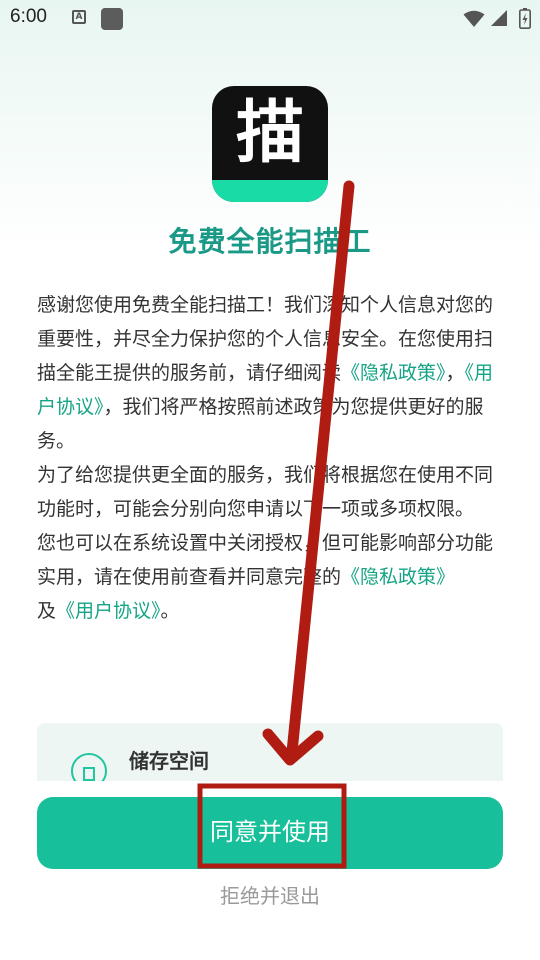 The image size is (540, 960). I want to click on app-logo-glyph: 描, so click(269, 133).